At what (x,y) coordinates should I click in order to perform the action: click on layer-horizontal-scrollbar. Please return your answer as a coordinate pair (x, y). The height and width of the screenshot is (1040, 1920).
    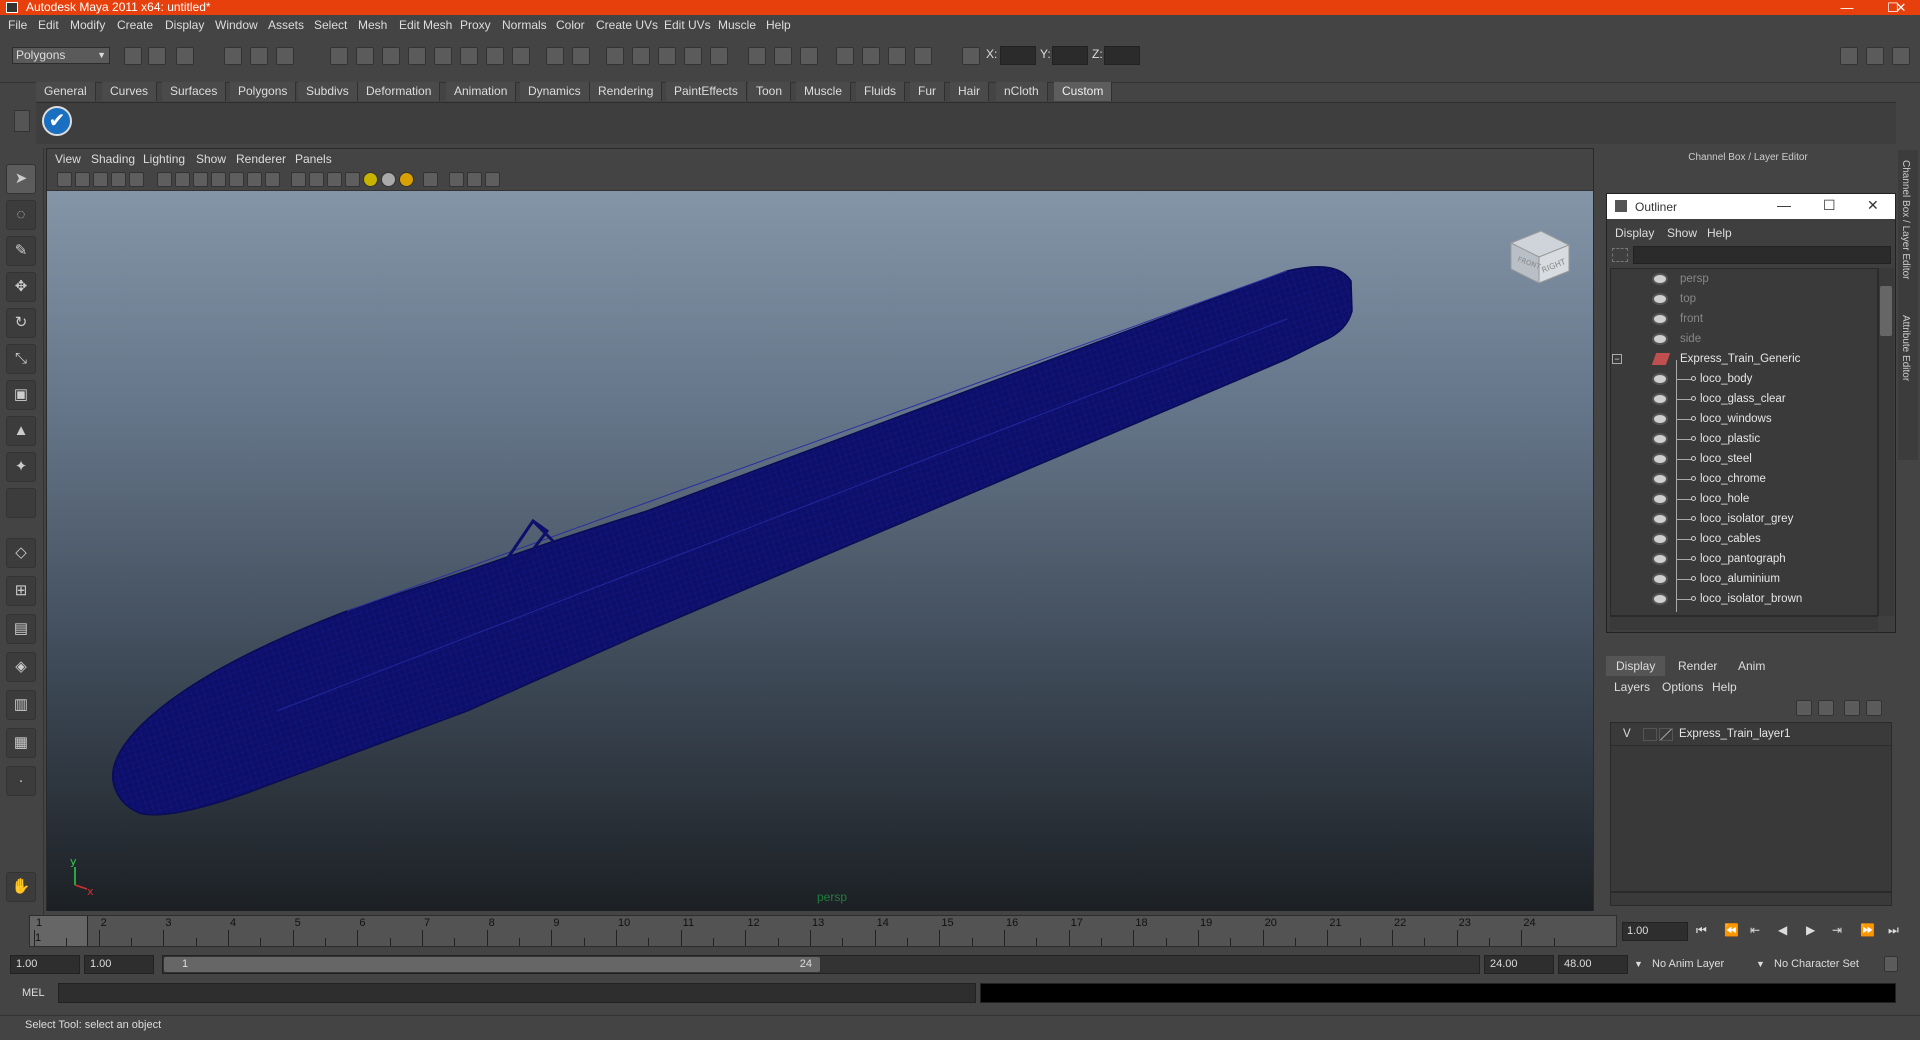
    Looking at the image, I should click on (1751, 899).